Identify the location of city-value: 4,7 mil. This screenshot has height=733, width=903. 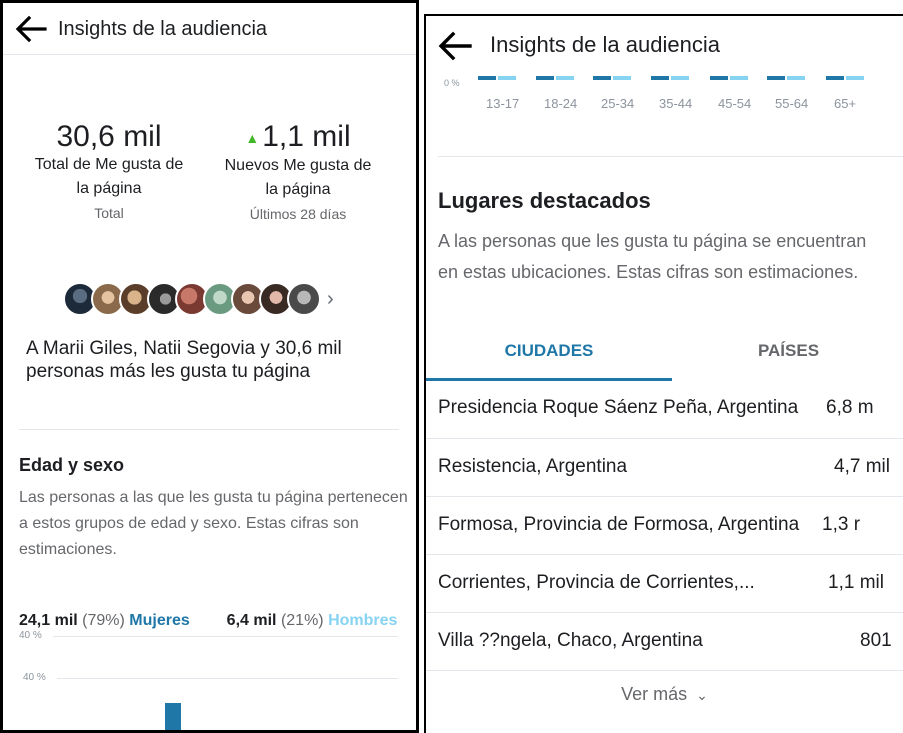
(862, 466).